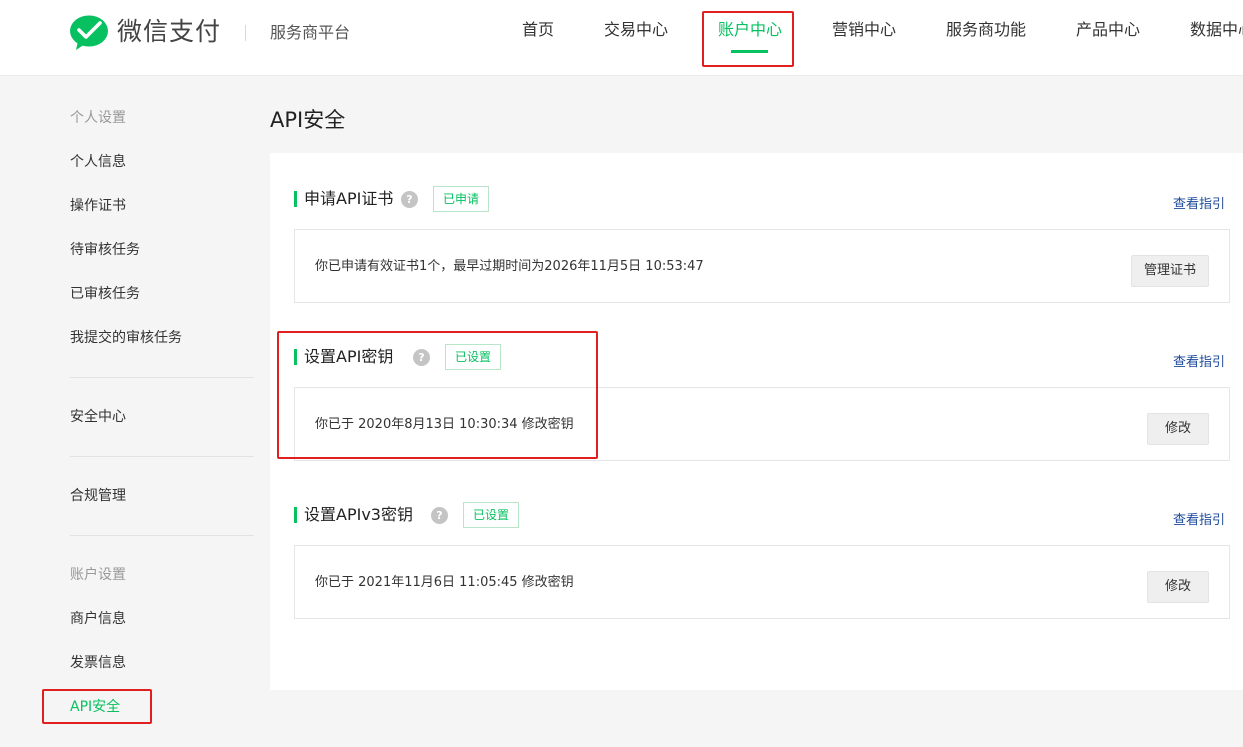 This screenshot has height=747, width=1243. I want to click on guide-link-apiv3-key: 查看指引, so click(1199, 521).